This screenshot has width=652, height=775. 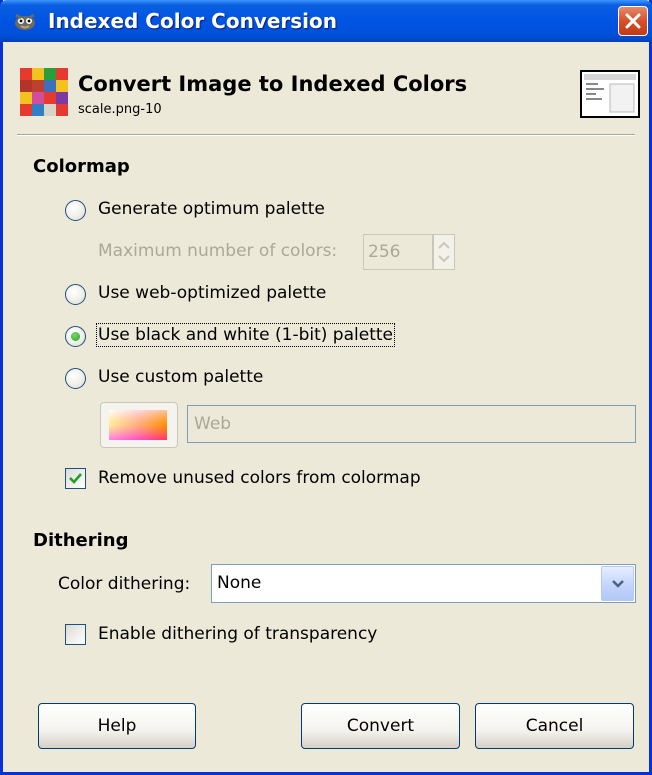 I want to click on dropdown-button, so click(x=617, y=583).